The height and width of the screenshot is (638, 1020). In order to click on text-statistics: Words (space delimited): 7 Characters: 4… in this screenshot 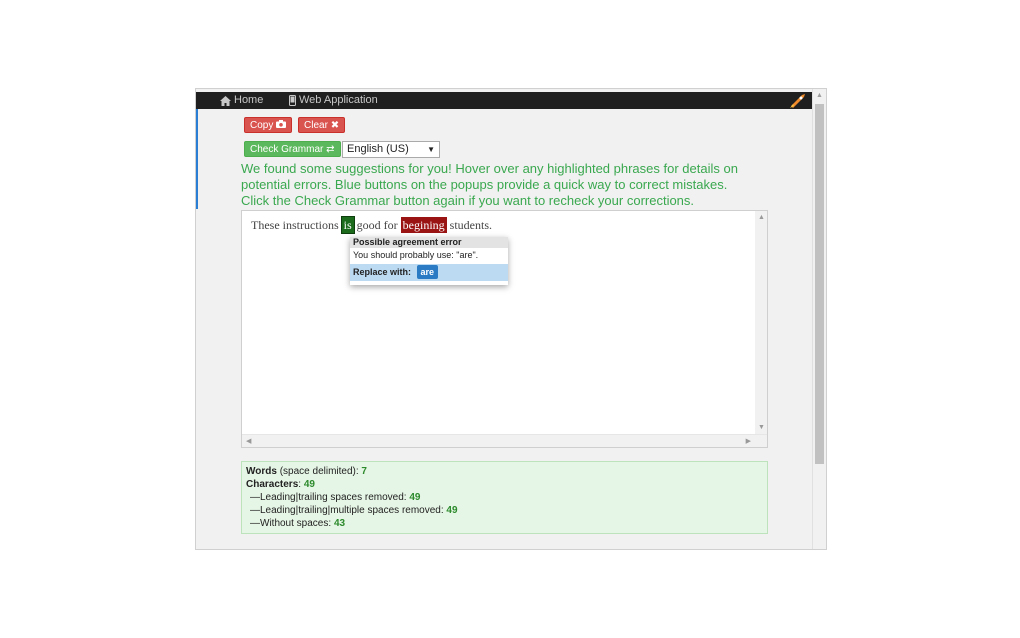, I will do `click(504, 497)`.